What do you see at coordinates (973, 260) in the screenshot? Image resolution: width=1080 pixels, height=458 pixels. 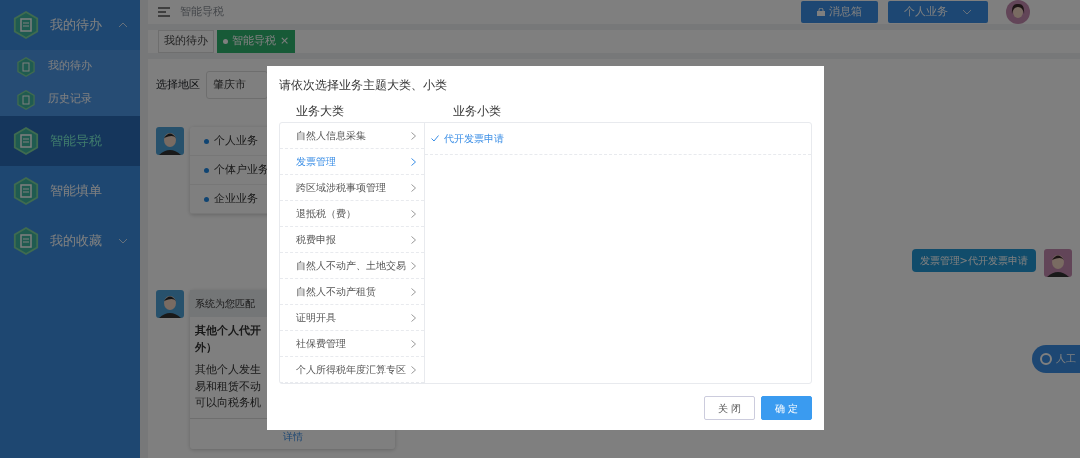 I see `user-message-bubble: 发票管理>代开发票申请` at bounding box center [973, 260].